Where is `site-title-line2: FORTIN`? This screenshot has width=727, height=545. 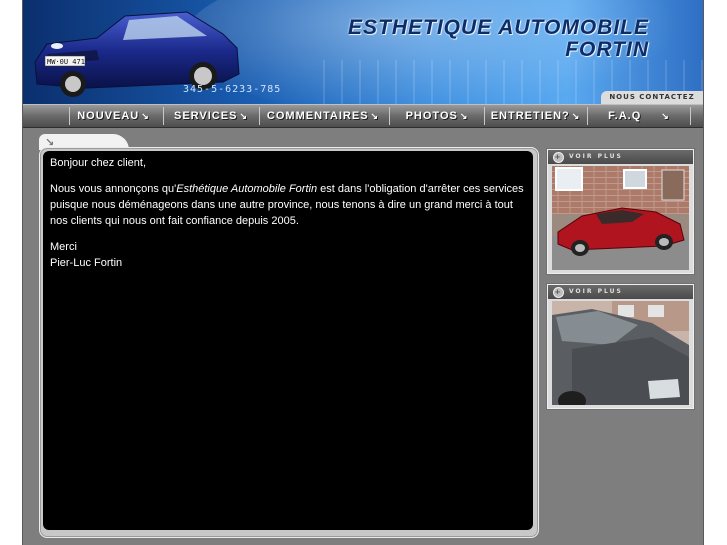
site-title-line2: FORTIN is located at coordinates (607, 49).